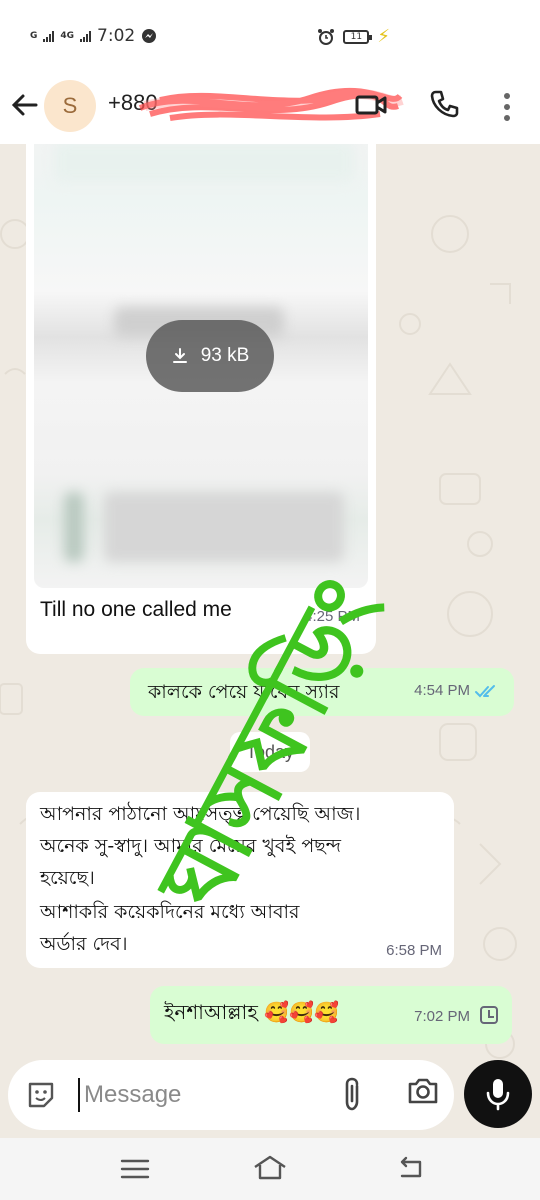 The width and height of the screenshot is (540, 1200). I want to click on status-left: G 4G 7:02, so click(93, 36).